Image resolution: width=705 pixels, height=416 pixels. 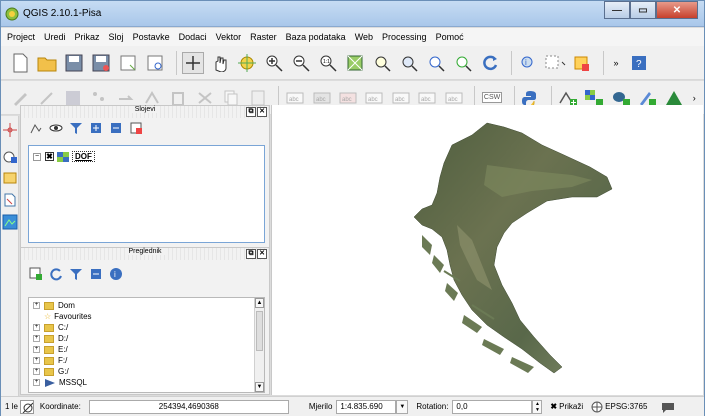 I want to click on zoom-to-selection-icon, so click(x=382, y=63).